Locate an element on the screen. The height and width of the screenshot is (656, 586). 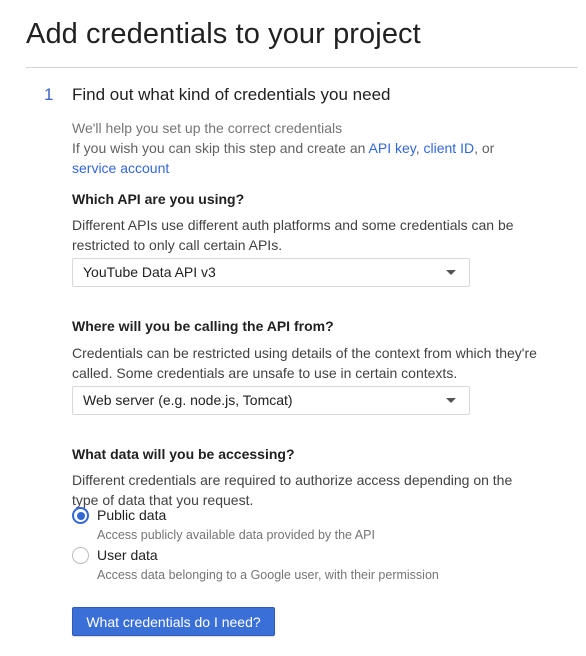
api-select-value: YouTube Data API v3 is located at coordinates (149, 272).